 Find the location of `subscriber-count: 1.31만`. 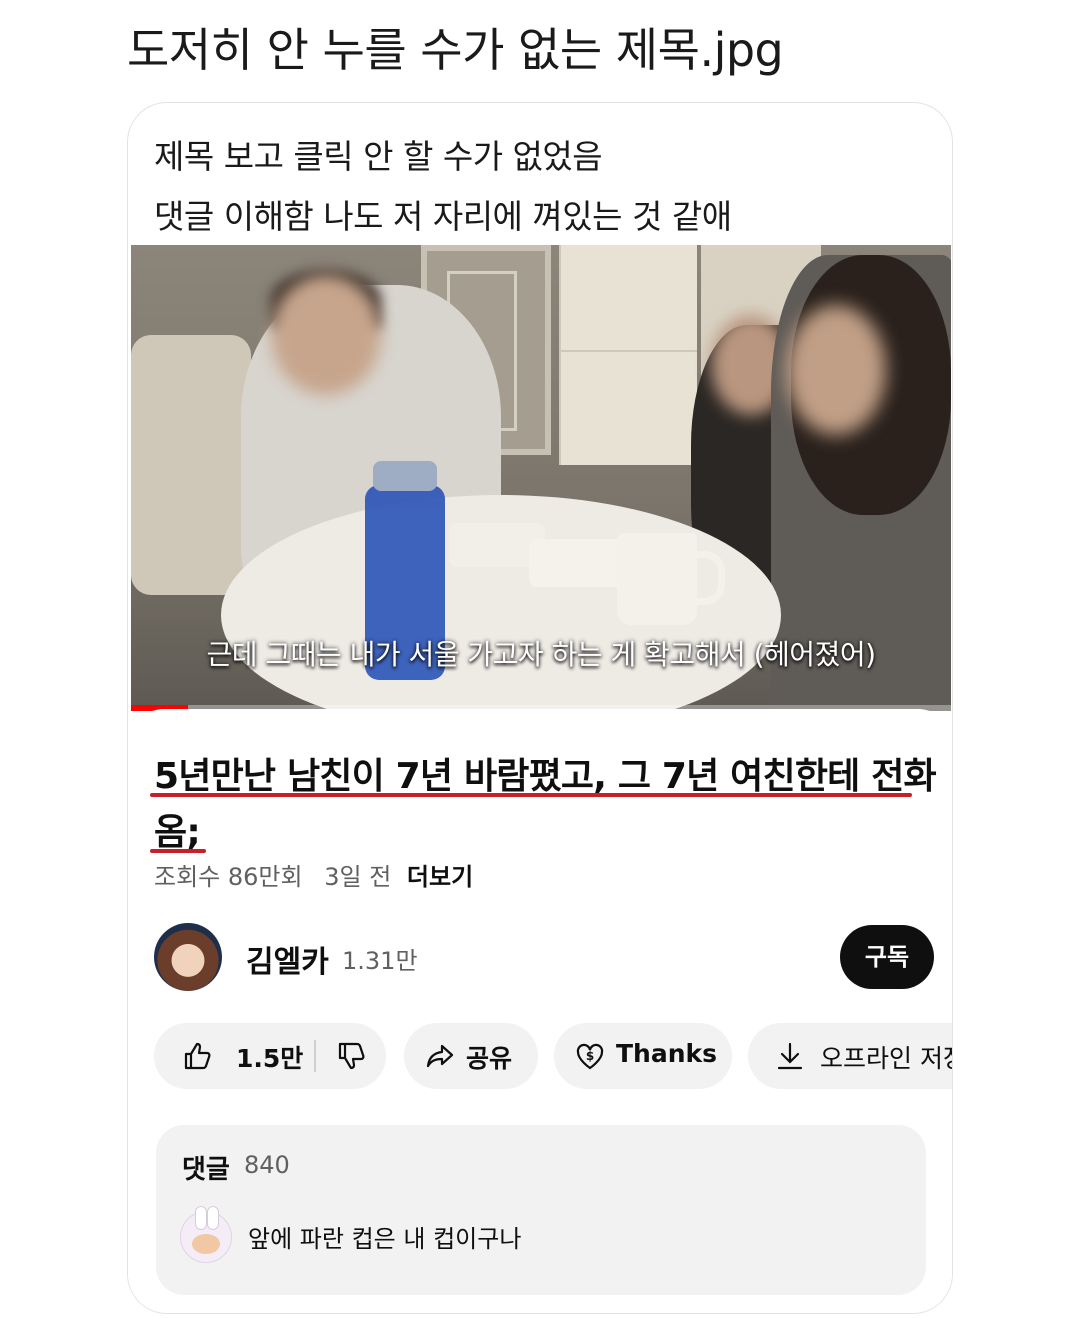

subscriber-count: 1.31만 is located at coordinates (380, 961).